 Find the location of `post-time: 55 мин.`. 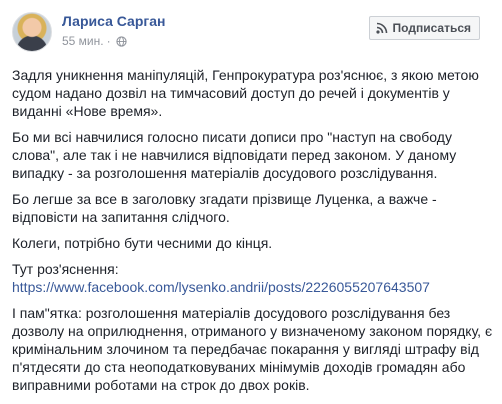

post-time: 55 мин. is located at coordinates (83, 41).